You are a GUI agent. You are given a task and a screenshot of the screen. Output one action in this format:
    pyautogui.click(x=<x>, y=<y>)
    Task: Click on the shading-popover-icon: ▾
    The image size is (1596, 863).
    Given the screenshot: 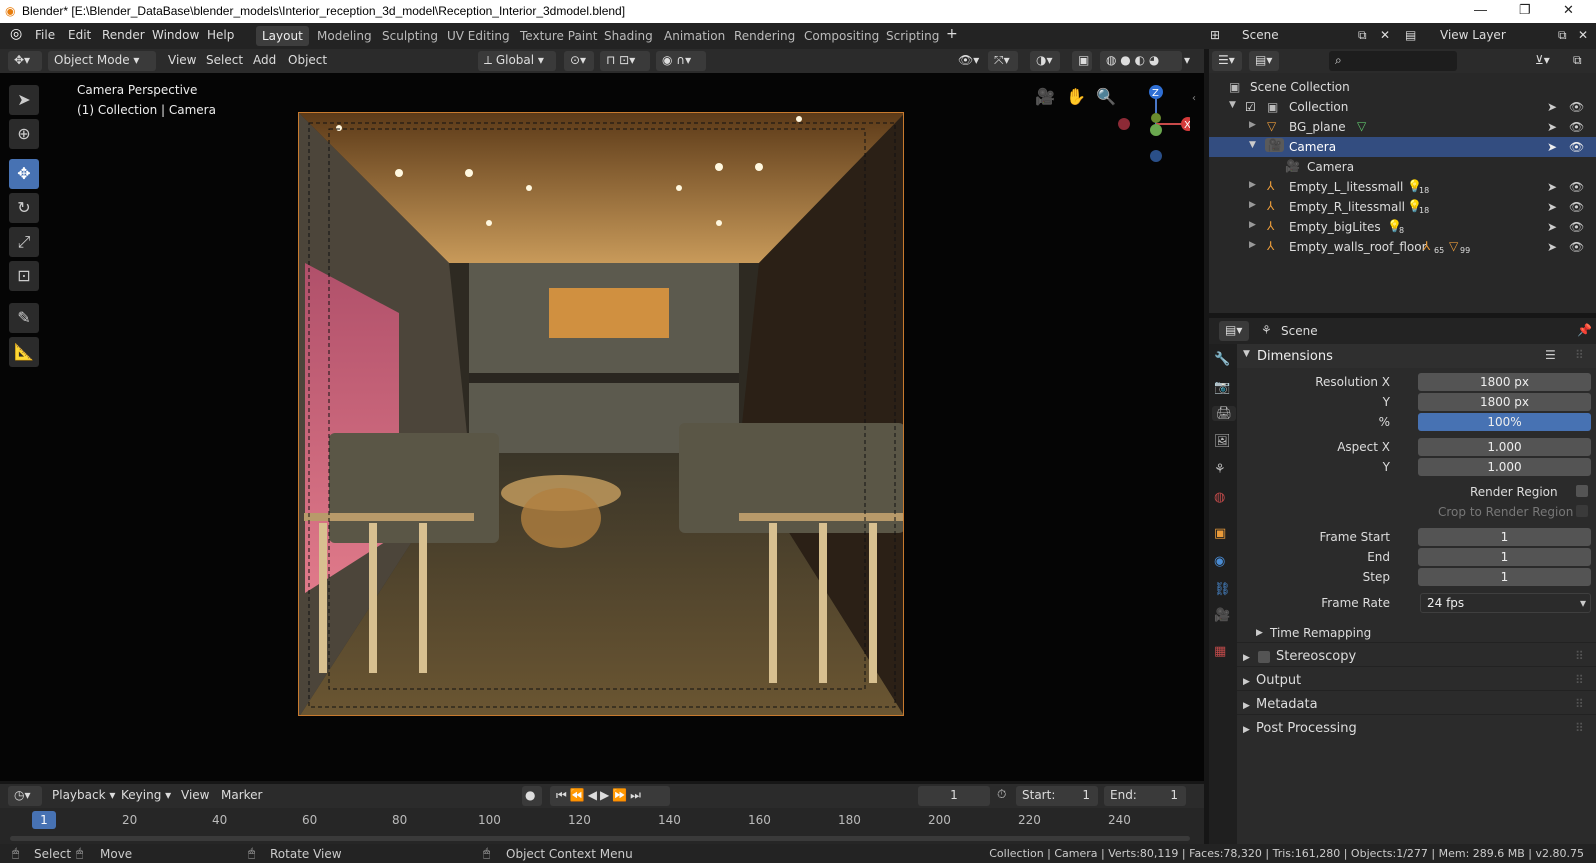 What is the action you would take?
    pyautogui.click(x=1191, y=61)
    